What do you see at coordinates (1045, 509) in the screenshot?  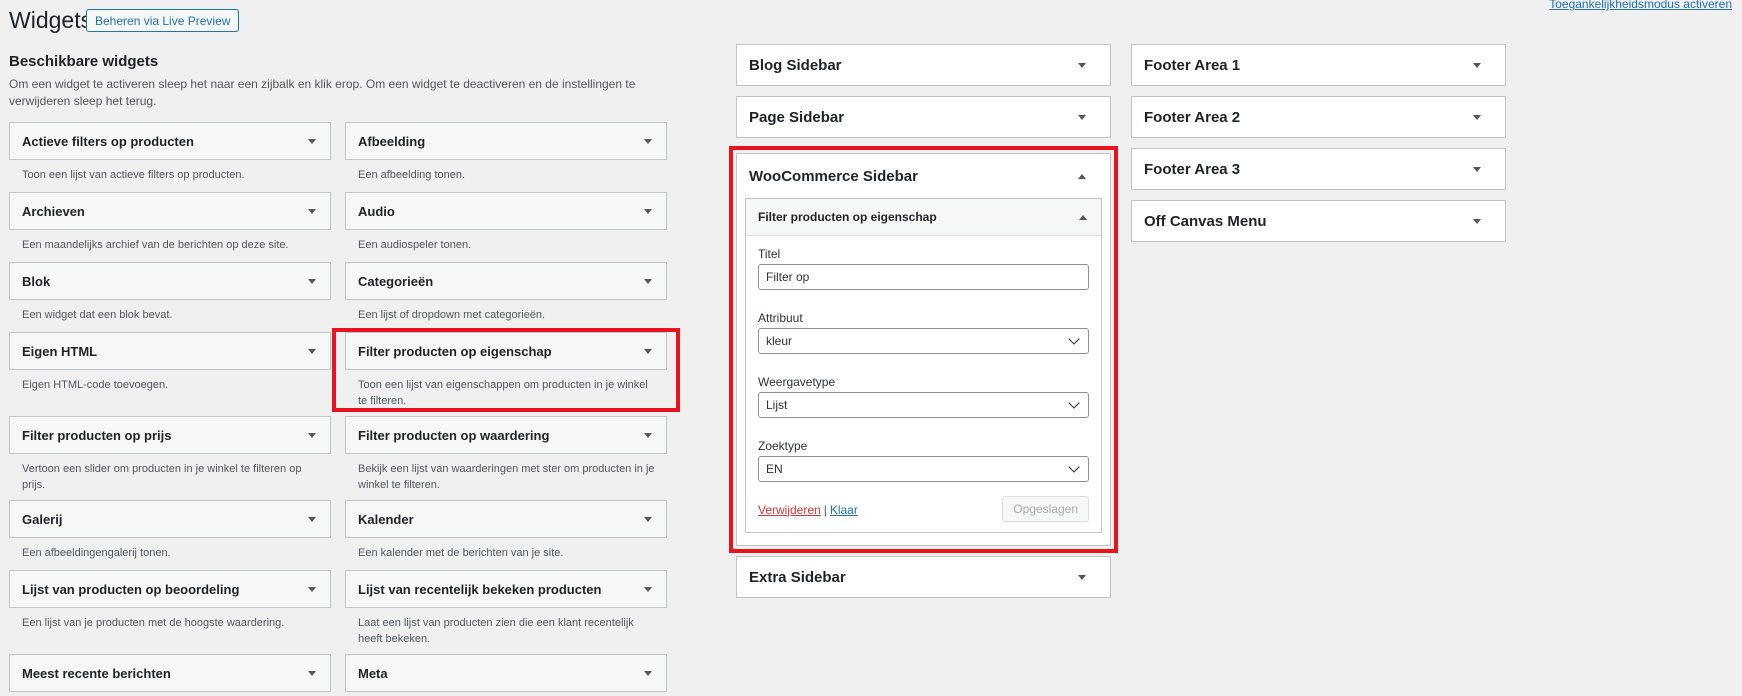 I see `save-button: Opgeslagen` at bounding box center [1045, 509].